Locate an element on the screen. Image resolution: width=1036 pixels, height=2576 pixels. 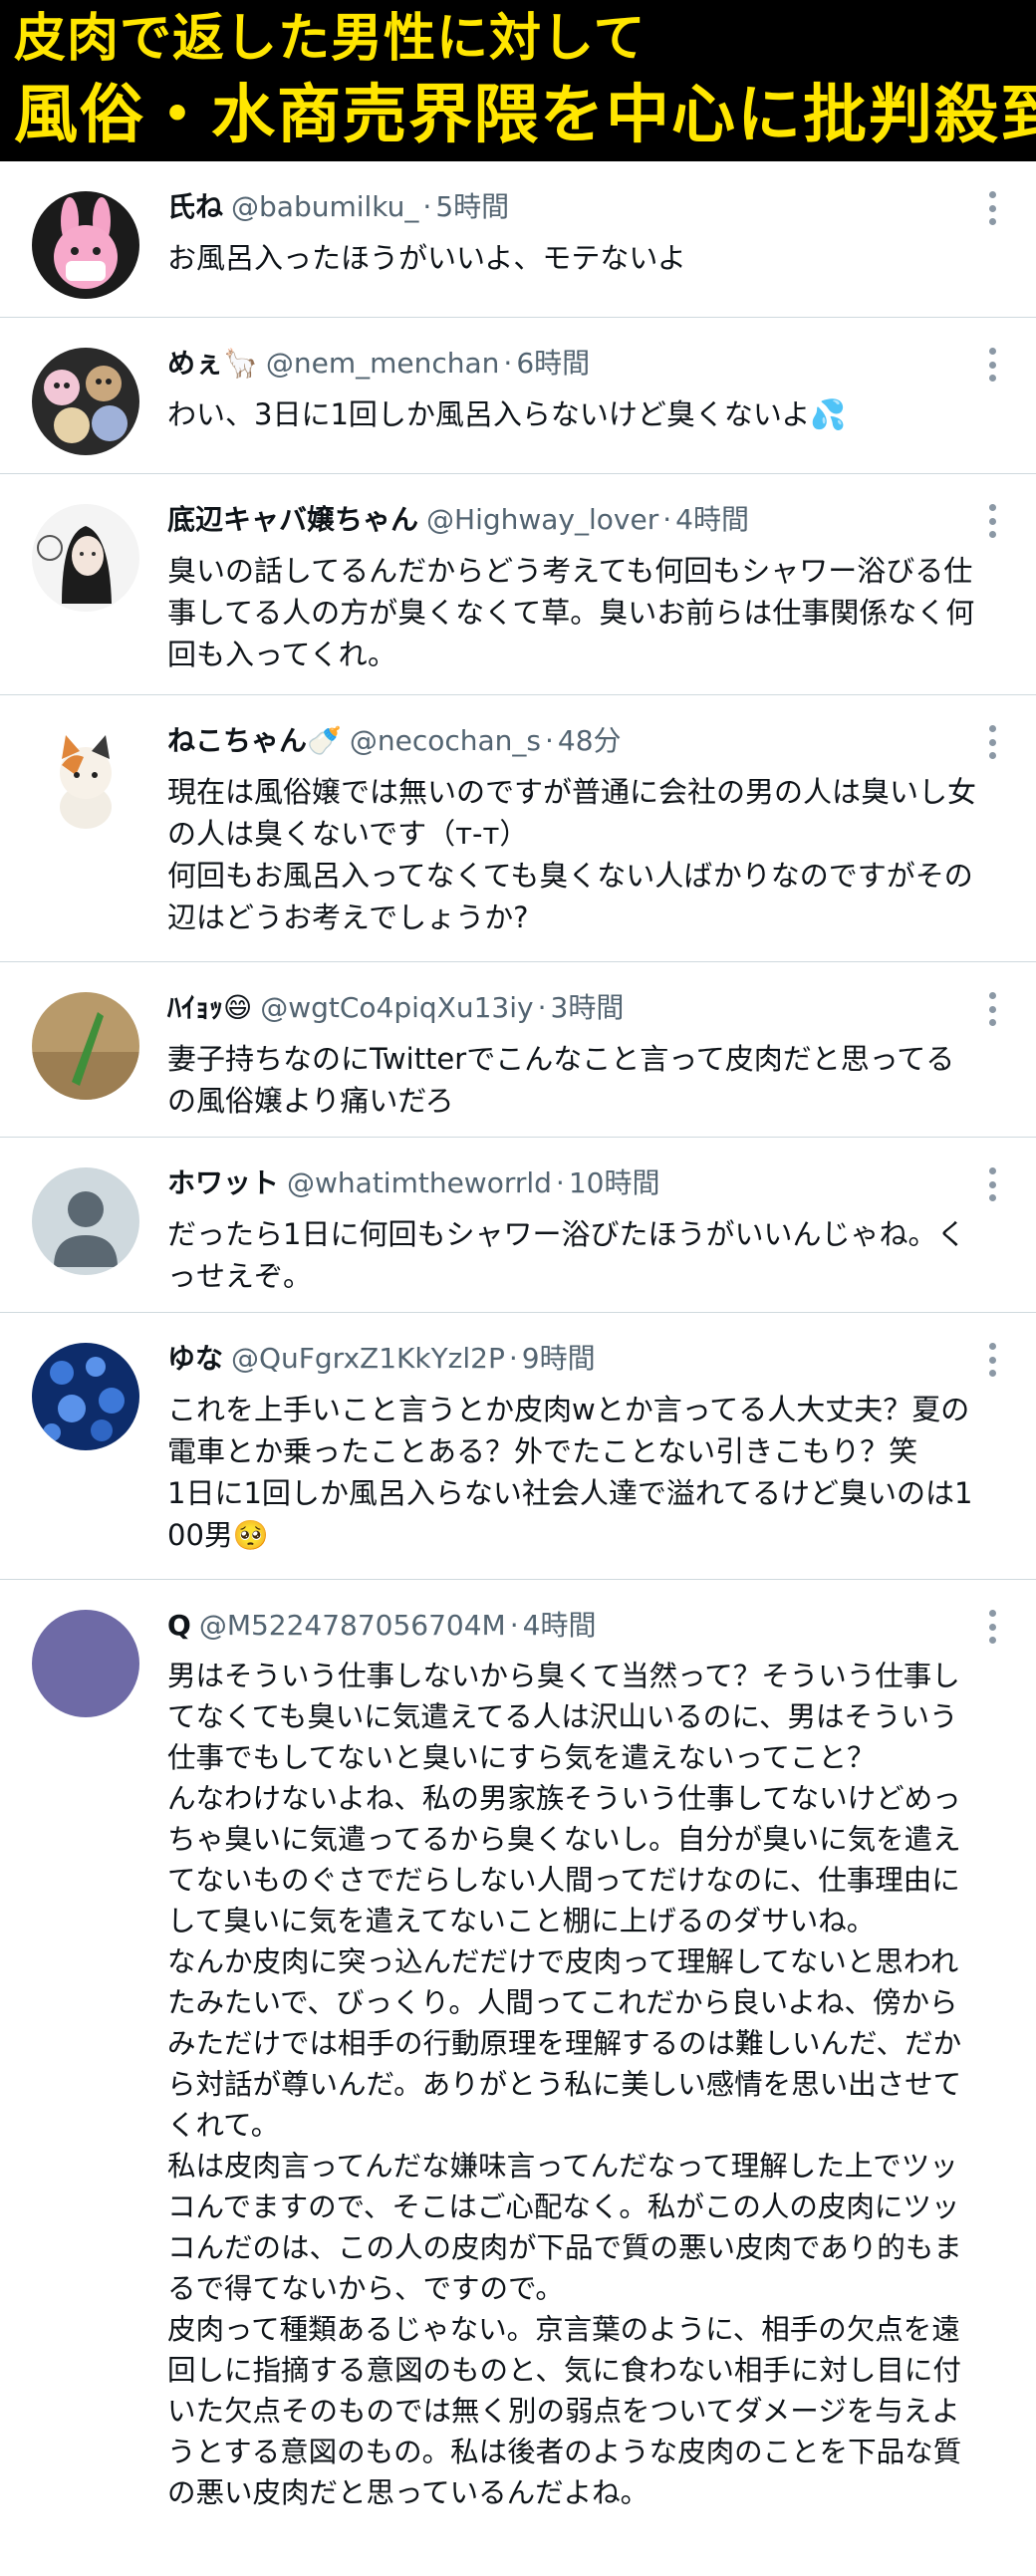
blue-flowers-avatar is located at coordinates (85, 1396).